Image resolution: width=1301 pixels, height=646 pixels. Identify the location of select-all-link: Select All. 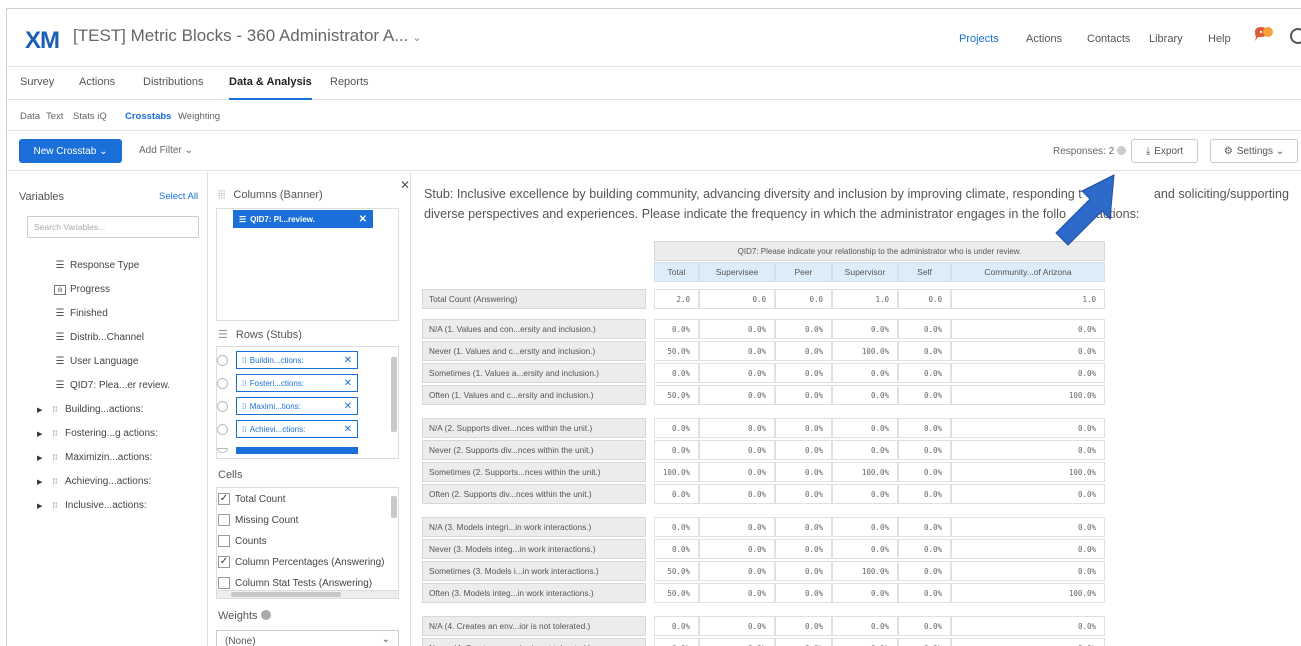
(178, 196).